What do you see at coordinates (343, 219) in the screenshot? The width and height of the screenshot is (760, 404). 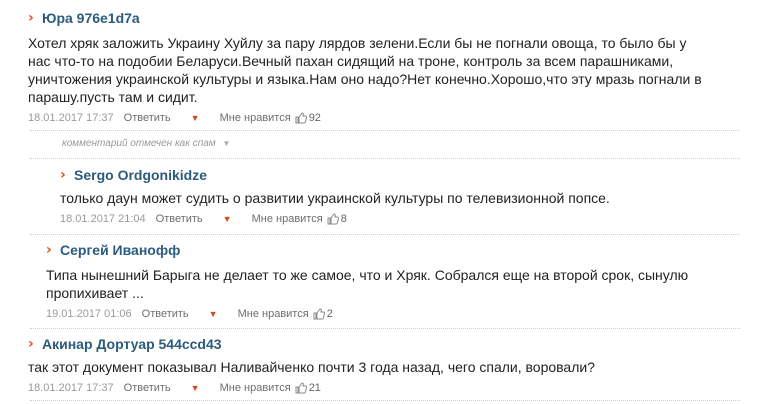 I see `like-count: 8` at bounding box center [343, 219].